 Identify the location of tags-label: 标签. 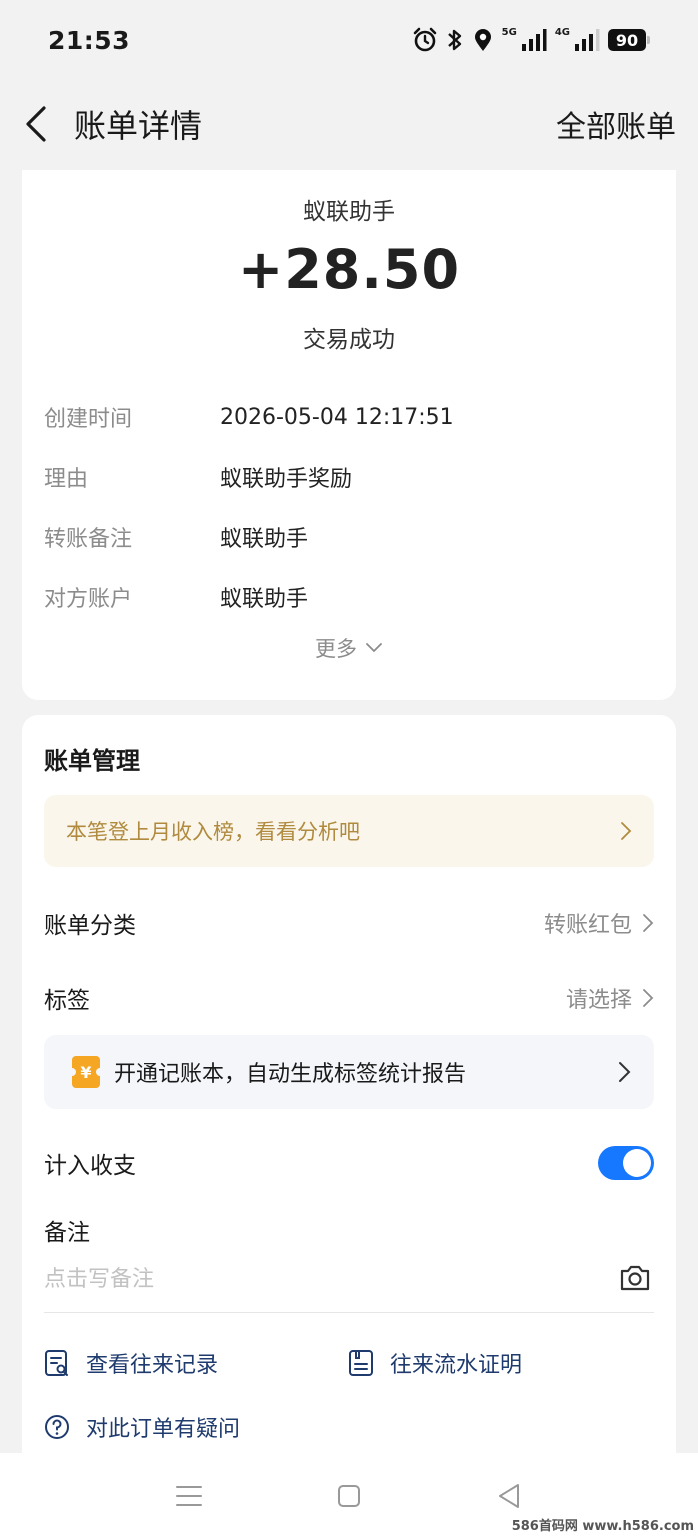
(67, 1001).